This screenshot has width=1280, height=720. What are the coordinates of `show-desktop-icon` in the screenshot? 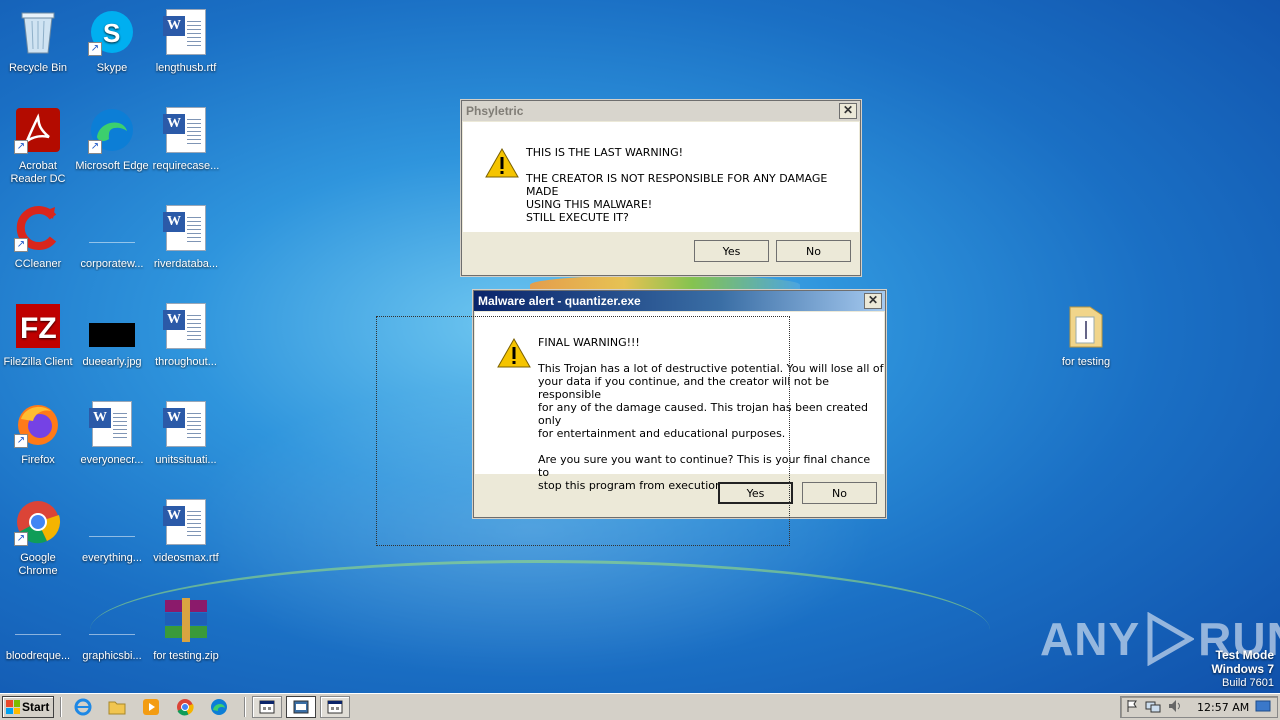 It's located at (1263, 707).